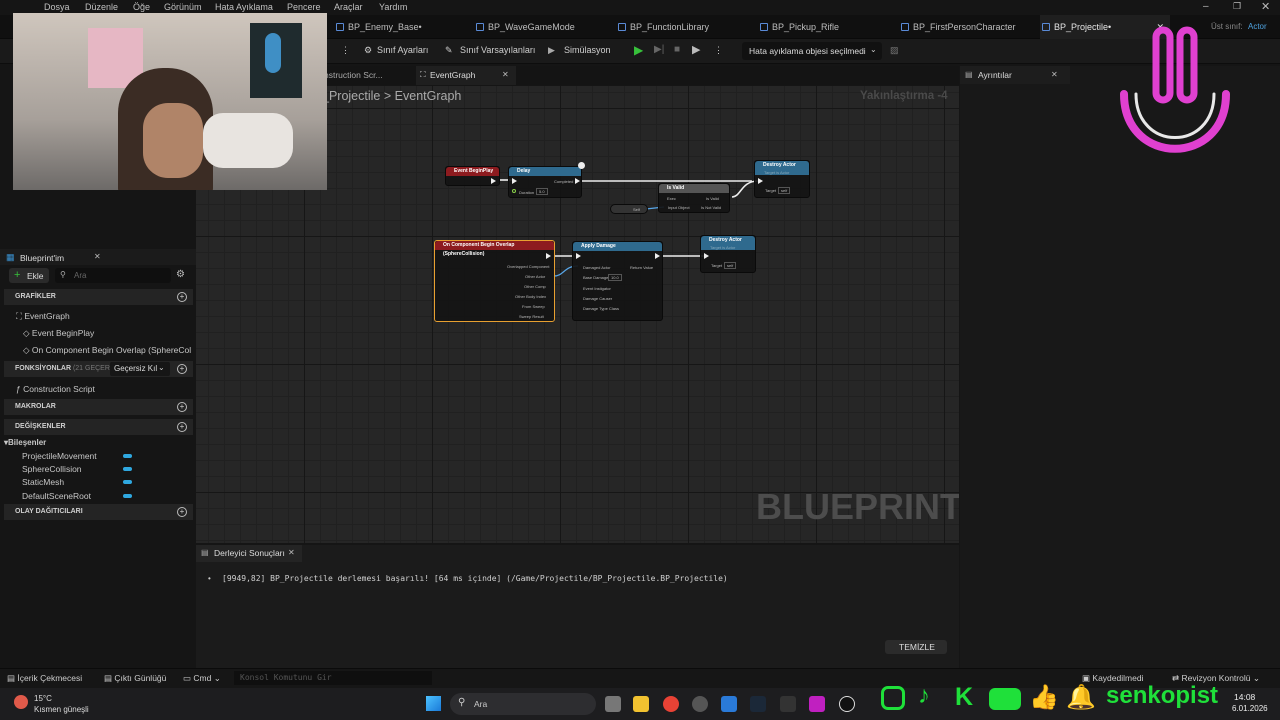  I want to click on menu-tools: Araçlar, so click(348, 7).